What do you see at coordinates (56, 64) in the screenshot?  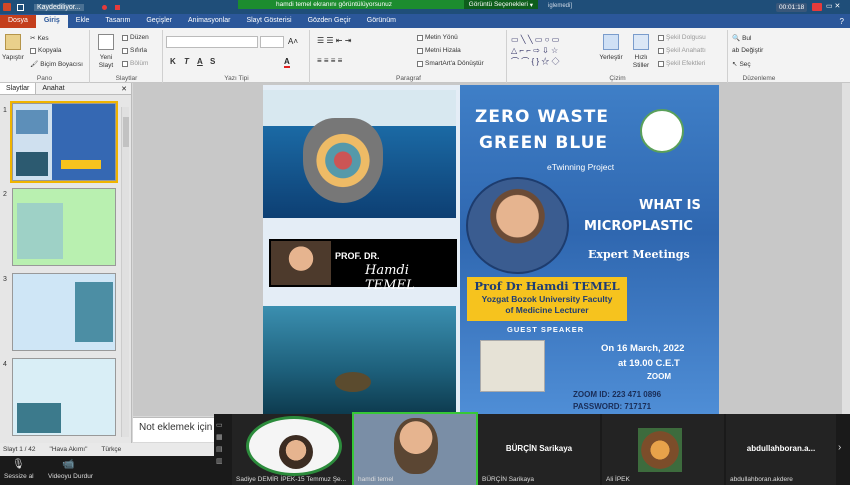 I see `format-painter-button: 🖌 Biçim Boyacısı` at bounding box center [56, 64].